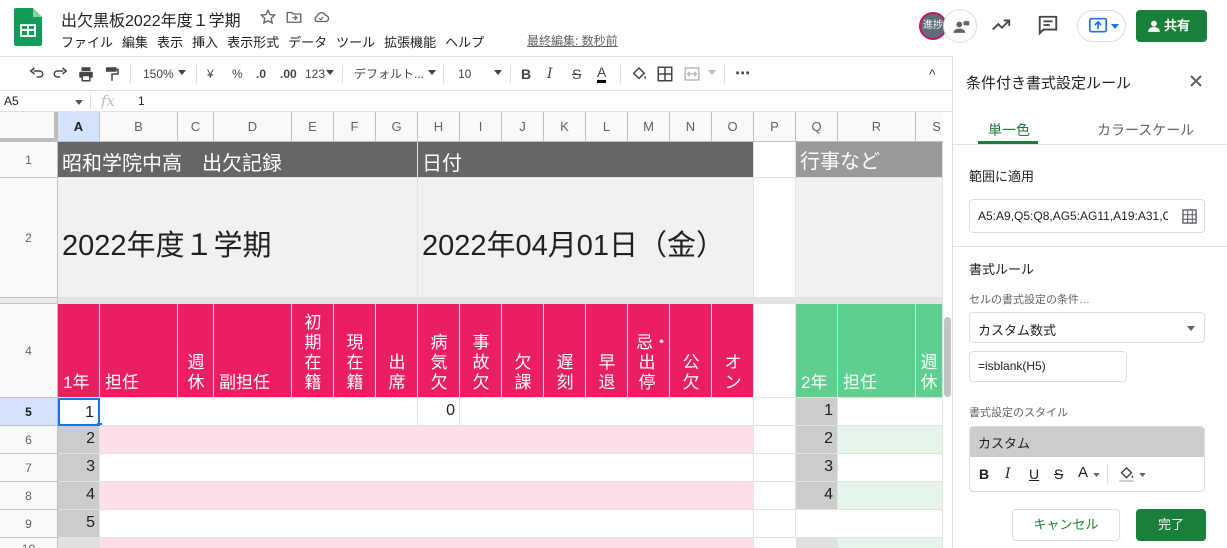  I want to click on row6-cells, so click(427, 440).